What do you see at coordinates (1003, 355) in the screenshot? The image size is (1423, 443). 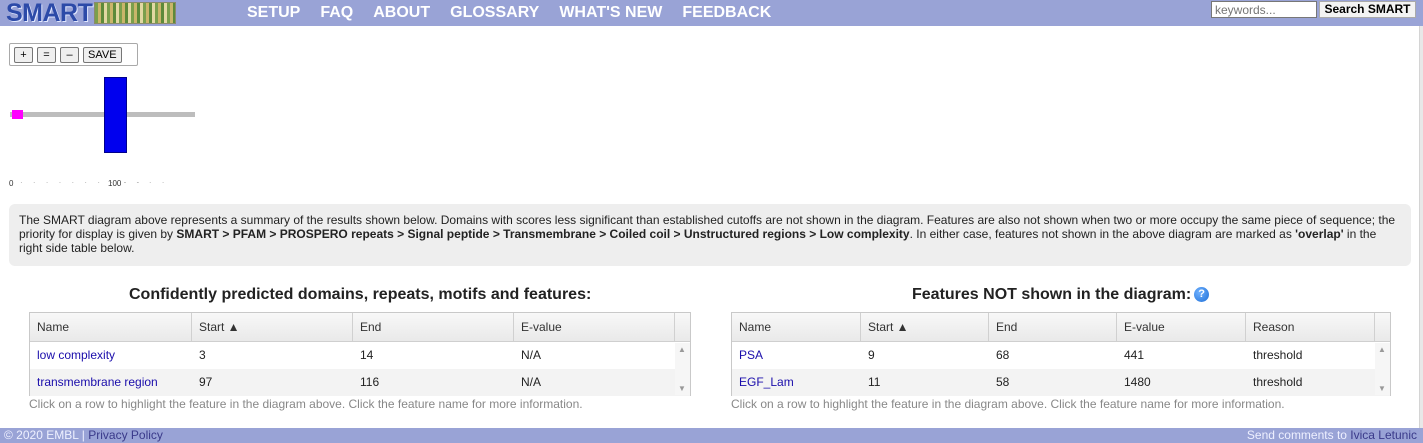 I see `cell-end: 68` at bounding box center [1003, 355].